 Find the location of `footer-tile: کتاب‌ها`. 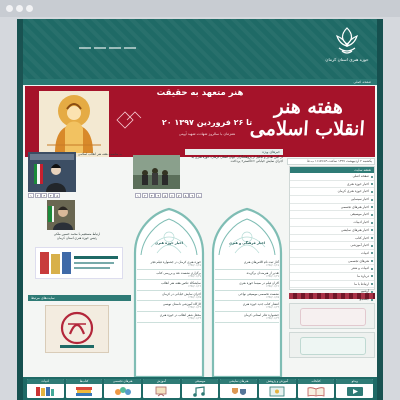

footer-tile: کتاب‌ها is located at coordinates (84, 388).